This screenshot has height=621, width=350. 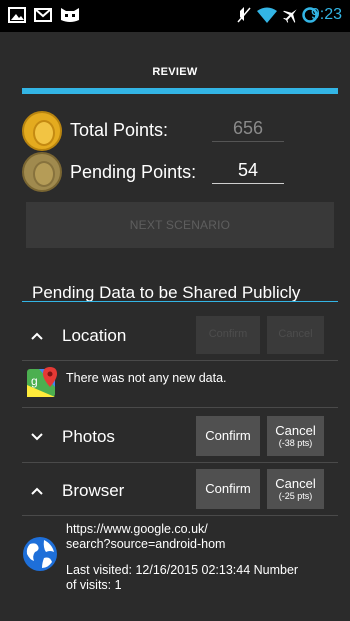 I want to click on wifi-icon, so click(x=267, y=15).